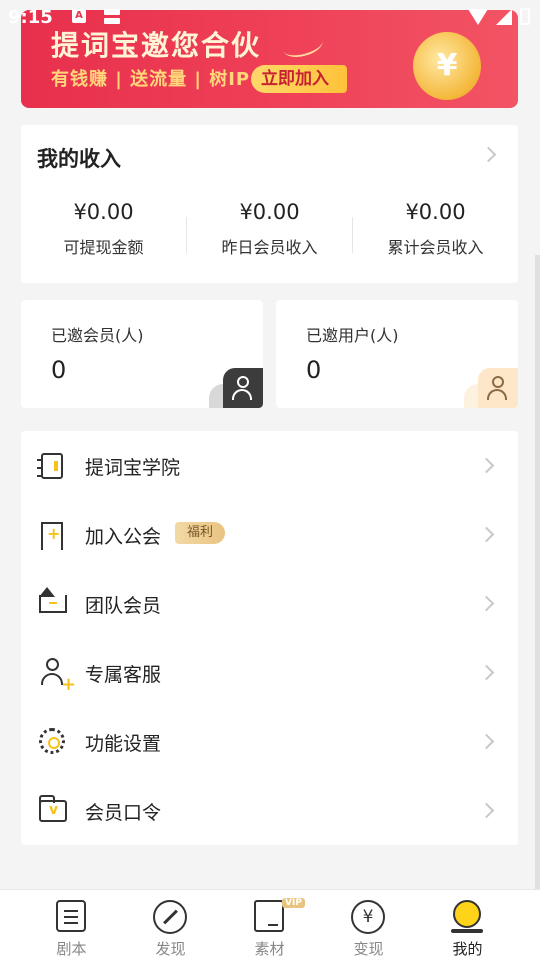 This screenshot has height=960, width=540. What do you see at coordinates (269, 534) in the screenshot?
I see `menu-item-join-guild: 加入公会 福利` at bounding box center [269, 534].